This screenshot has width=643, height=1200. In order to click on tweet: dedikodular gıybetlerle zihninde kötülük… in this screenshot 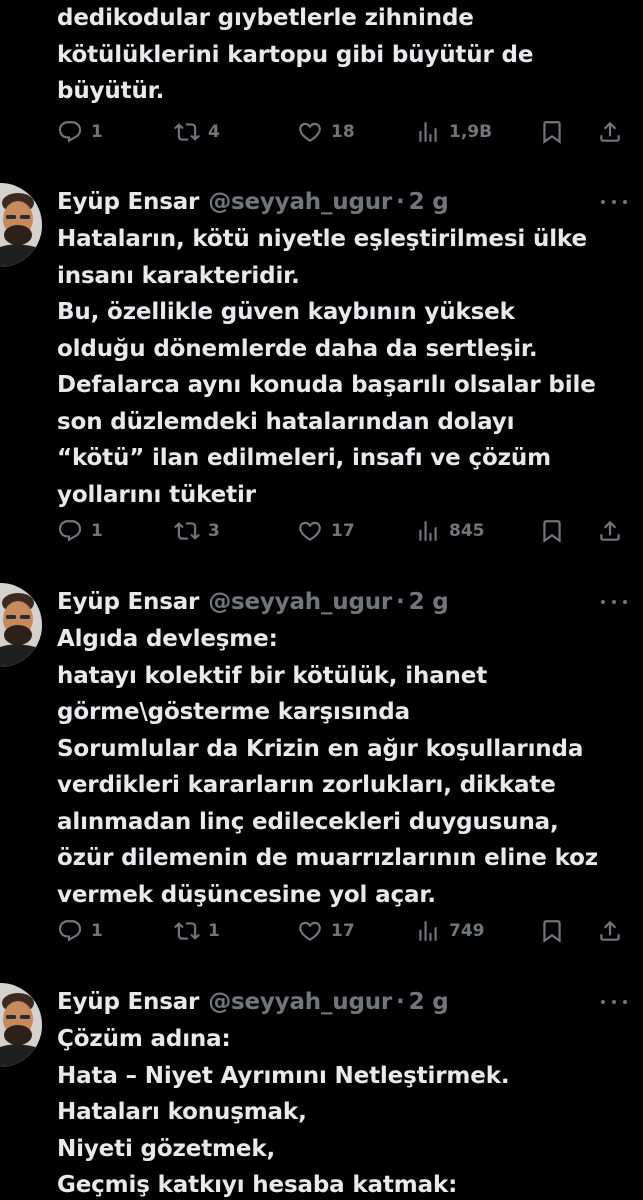, I will do `click(321, 85)`.